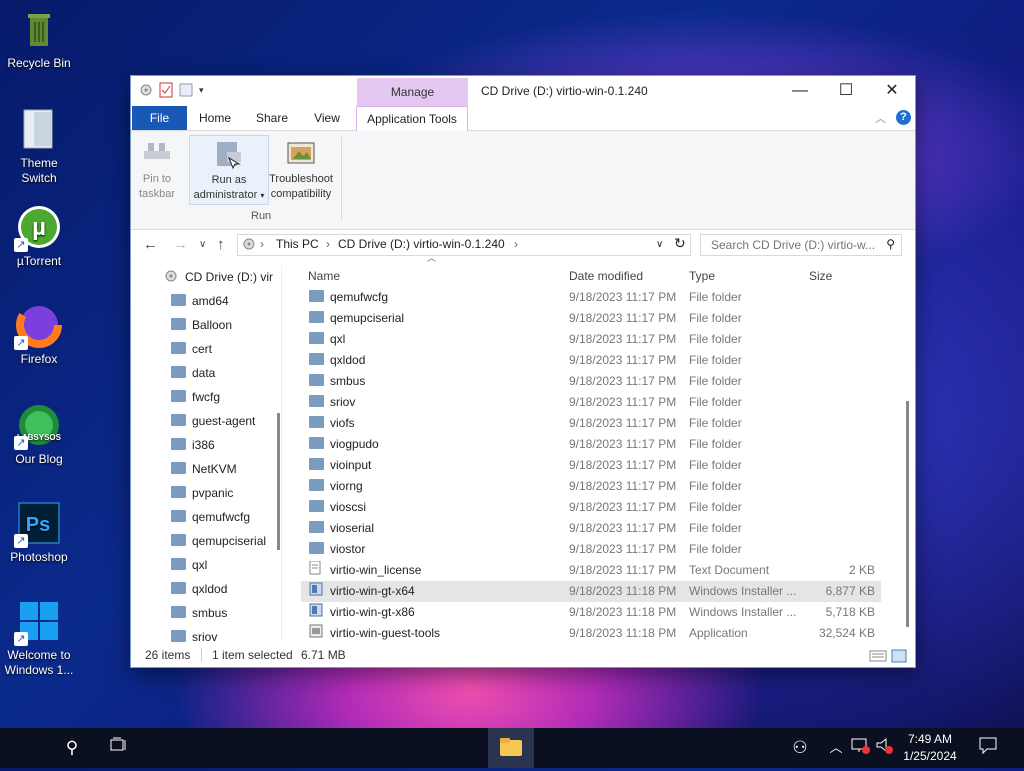 The image size is (1024, 771). What do you see at coordinates (229, 170) in the screenshot?
I see `run-as-administrator-button: Run as administrator ▾` at bounding box center [229, 170].